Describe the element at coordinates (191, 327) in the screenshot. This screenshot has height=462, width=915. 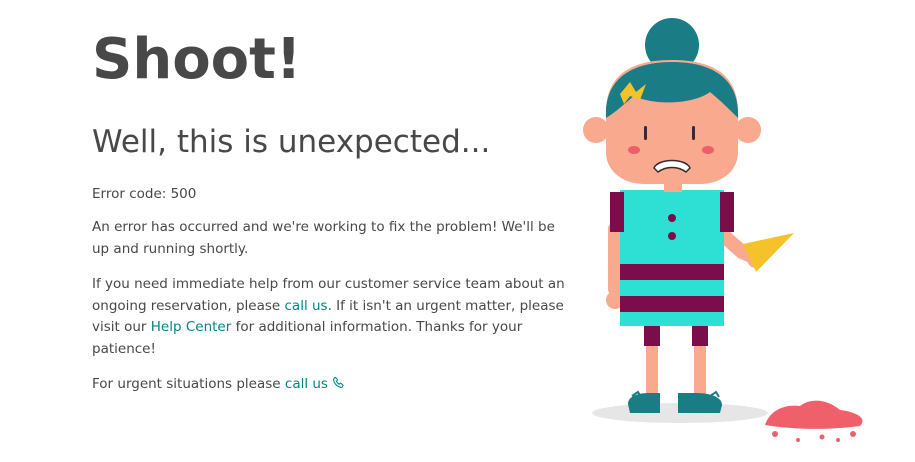
I see `help-center-link: Help Center` at that location.